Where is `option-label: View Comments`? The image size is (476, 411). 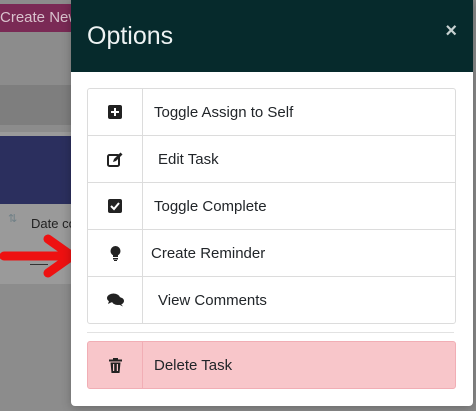
option-label: View Comments is located at coordinates (212, 300).